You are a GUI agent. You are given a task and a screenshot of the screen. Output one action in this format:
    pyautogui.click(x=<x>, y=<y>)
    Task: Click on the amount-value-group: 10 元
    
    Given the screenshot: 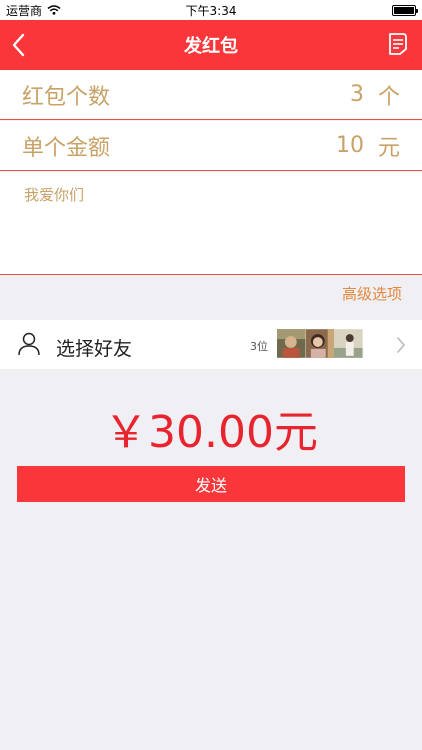 What is the action you would take?
    pyautogui.click(x=368, y=146)
    